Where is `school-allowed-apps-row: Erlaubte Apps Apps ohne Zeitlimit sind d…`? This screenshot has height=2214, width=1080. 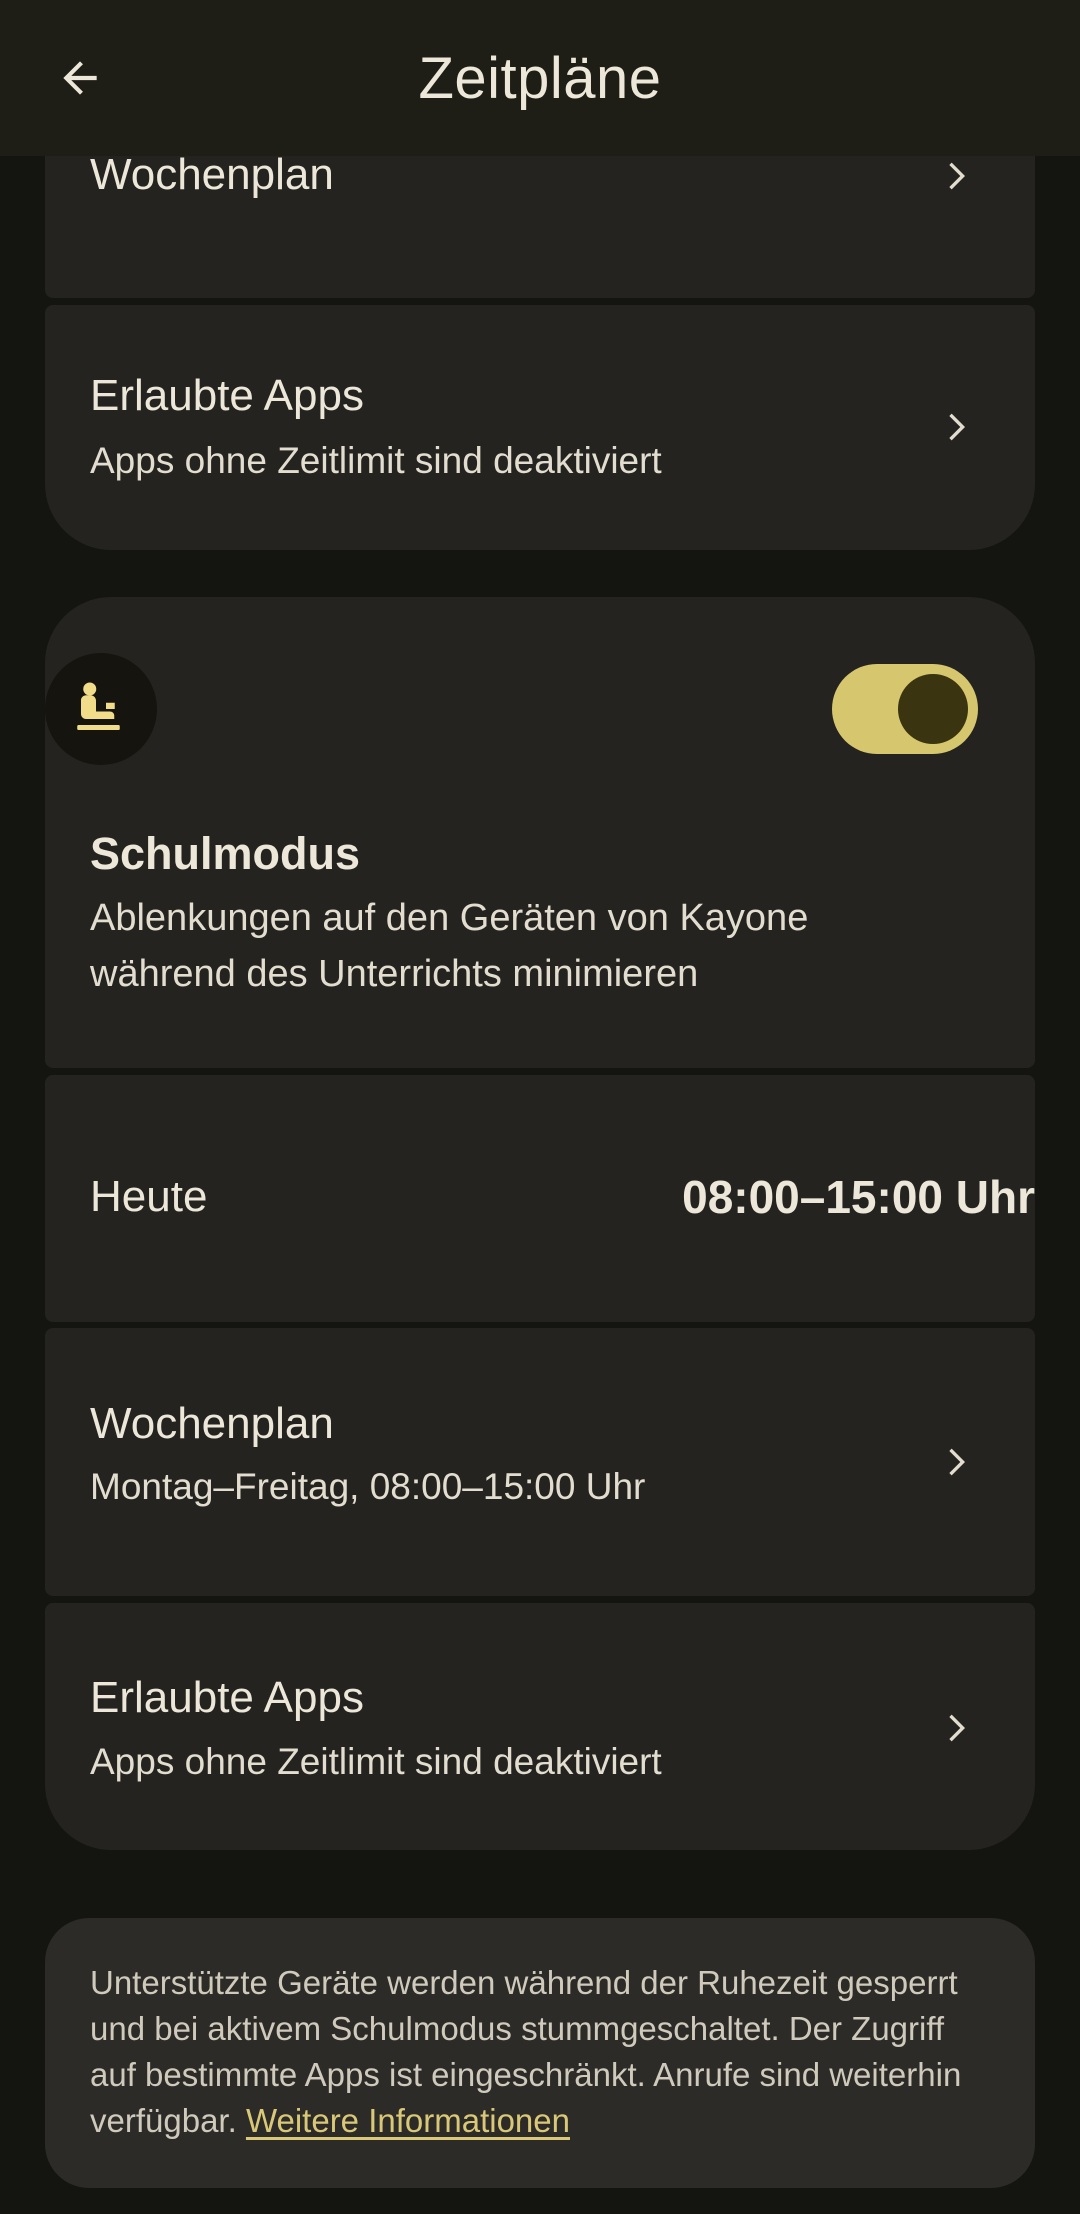 school-allowed-apps-row: Erlaubte Apps Apps ohne Zeitlimit sind d… is located at coordinates (540, 1726).